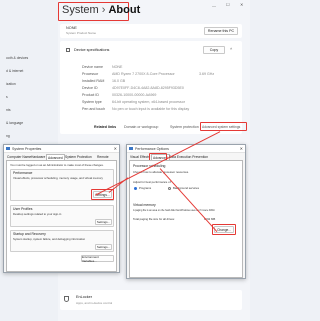  I want to click on radio-programs, so click(135, 188).